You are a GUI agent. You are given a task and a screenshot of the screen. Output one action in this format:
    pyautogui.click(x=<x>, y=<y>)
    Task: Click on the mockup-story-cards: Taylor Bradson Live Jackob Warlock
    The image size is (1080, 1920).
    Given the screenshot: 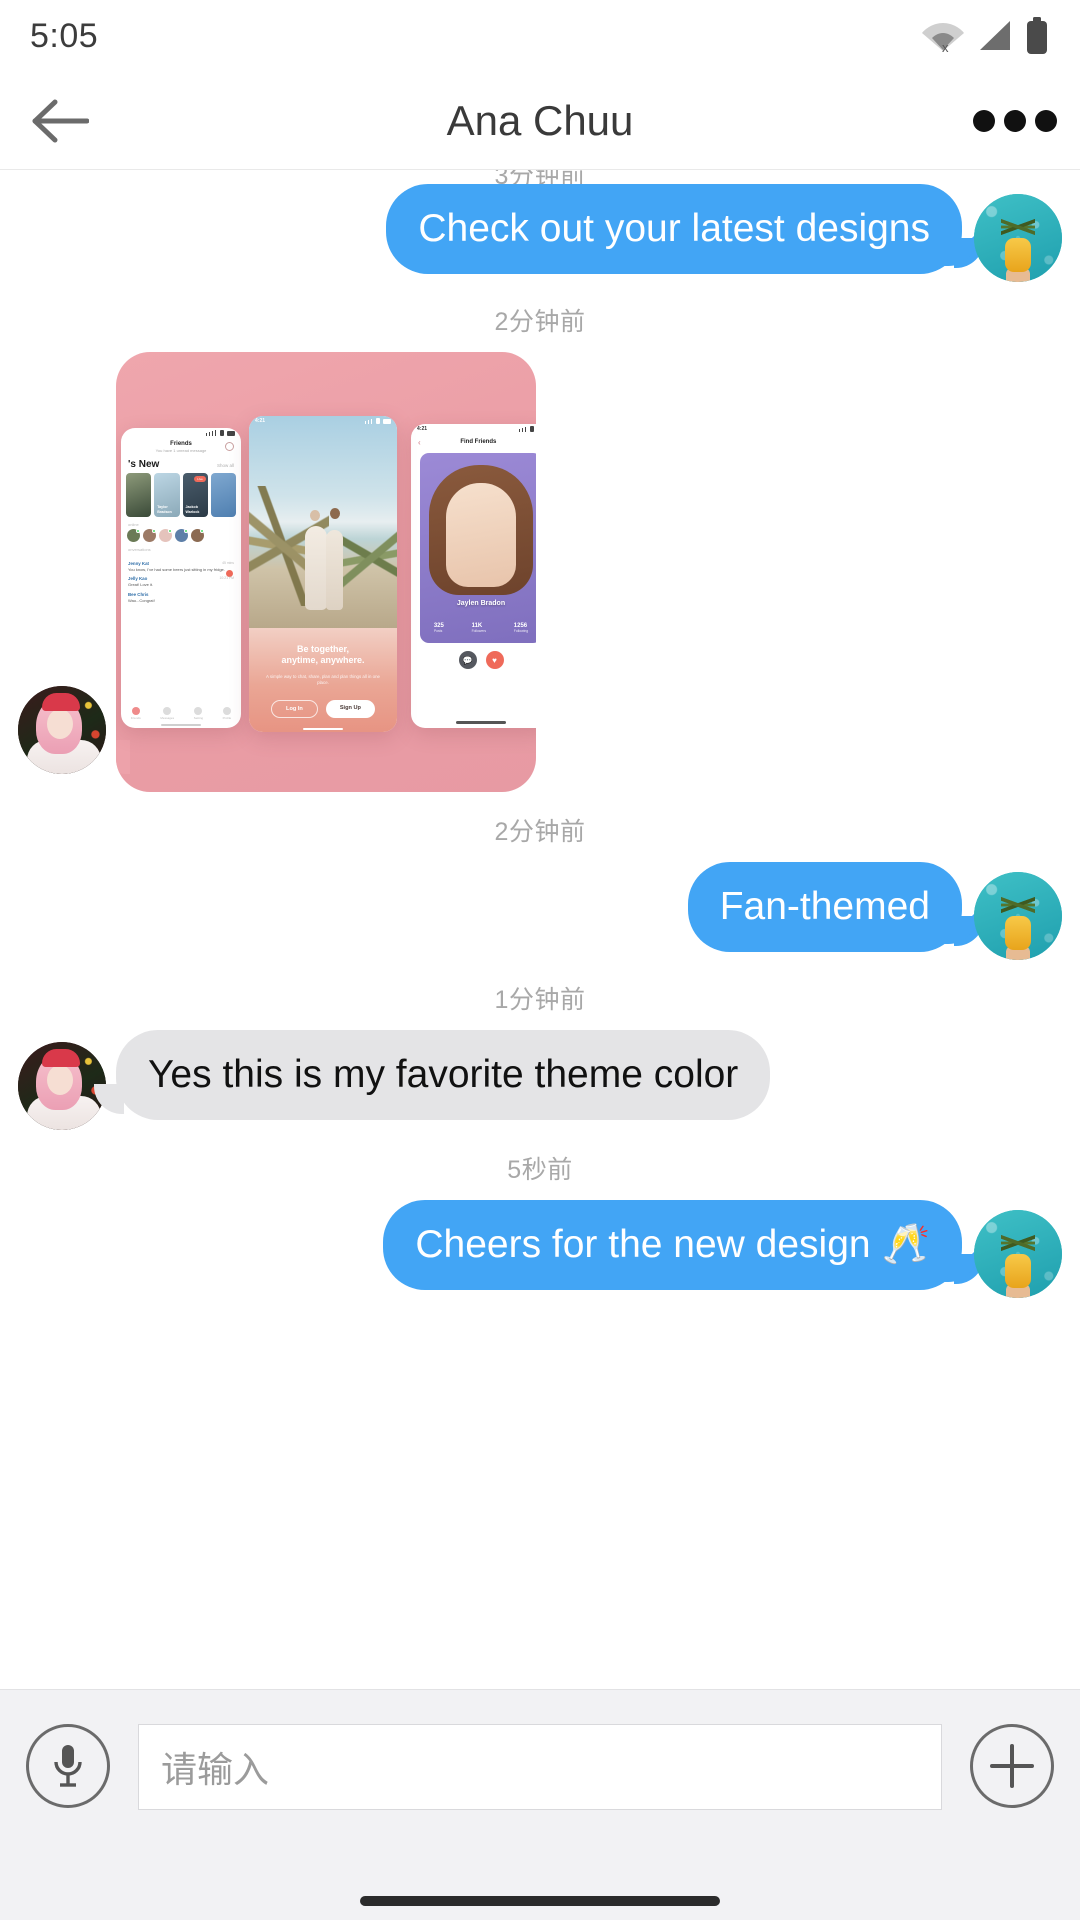 What is the action you would take?
    pyautogui.click(x=181, y=495)
    